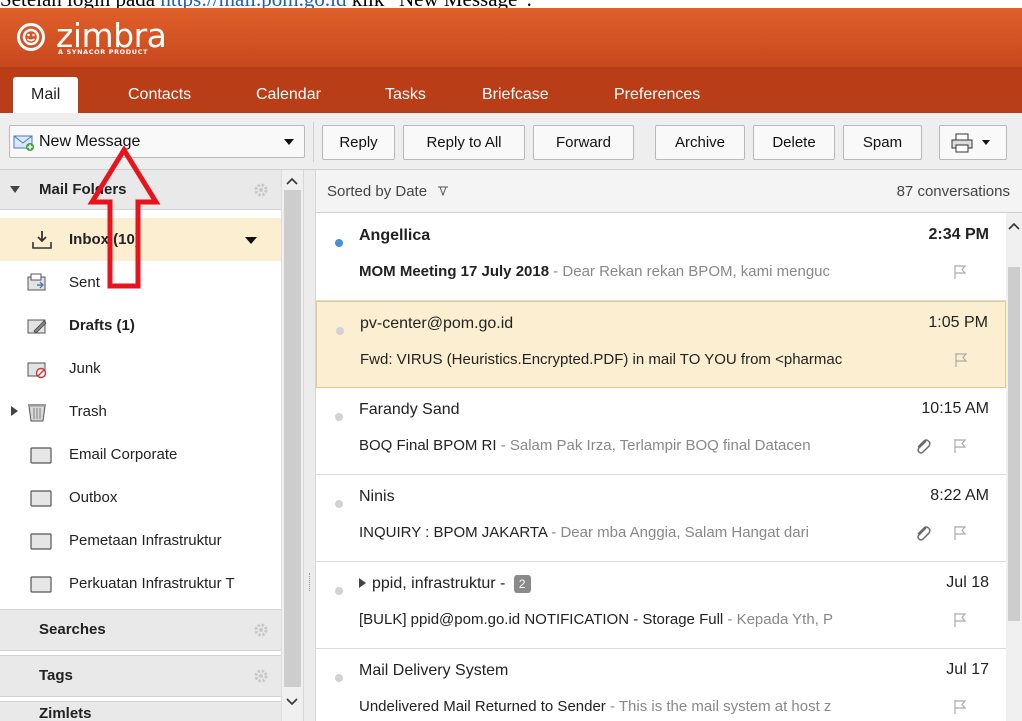 The width and height of the screenshot is (1022, 721). Describe the element at coordinates (678, 532) in the screenshot. I see `message-snippet: - Dear mba Anggia, Salam Hangat dari` at that location.